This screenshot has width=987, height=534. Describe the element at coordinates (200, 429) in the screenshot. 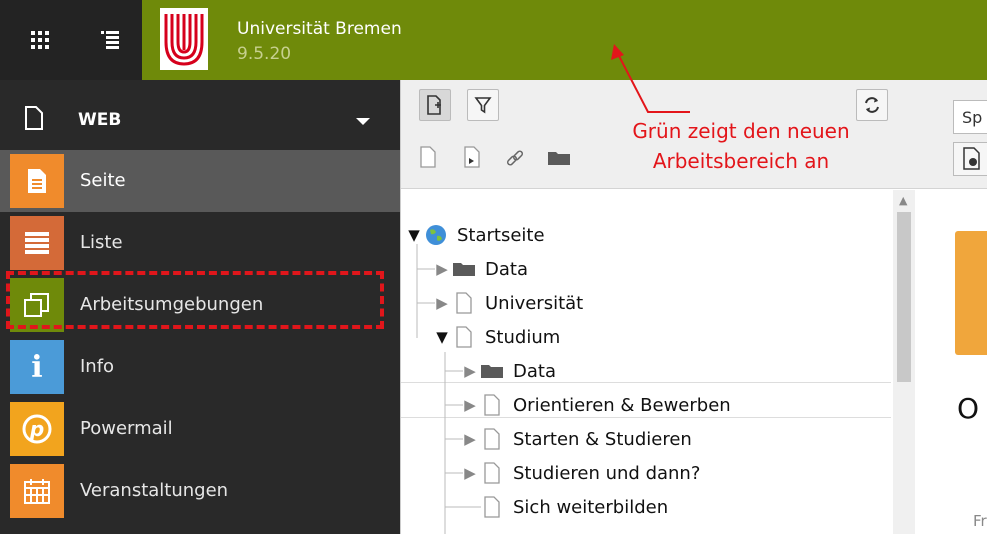

I see `module-powermail: p Powermail` at that location.